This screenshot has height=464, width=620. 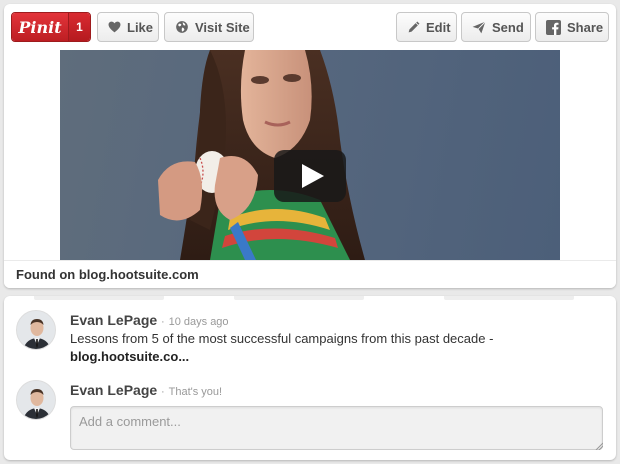 What do you see at coordinates (310, 176) in the screenshot?
I see `play-icon` at bounding box center [310, 176].